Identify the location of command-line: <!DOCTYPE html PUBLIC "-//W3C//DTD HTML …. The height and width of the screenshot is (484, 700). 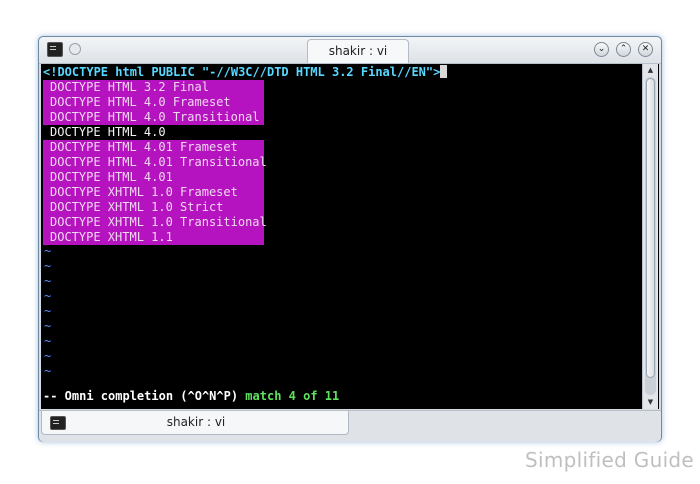
(245, 72).